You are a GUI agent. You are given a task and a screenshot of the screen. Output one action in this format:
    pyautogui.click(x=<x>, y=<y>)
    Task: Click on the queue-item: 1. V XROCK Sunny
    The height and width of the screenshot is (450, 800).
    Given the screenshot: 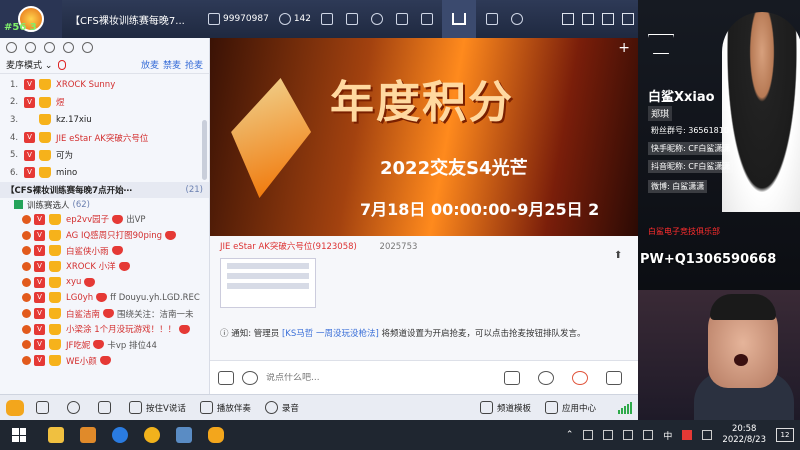 What is the action you would take?
    pyautogui.click(x=104, y=85)
    